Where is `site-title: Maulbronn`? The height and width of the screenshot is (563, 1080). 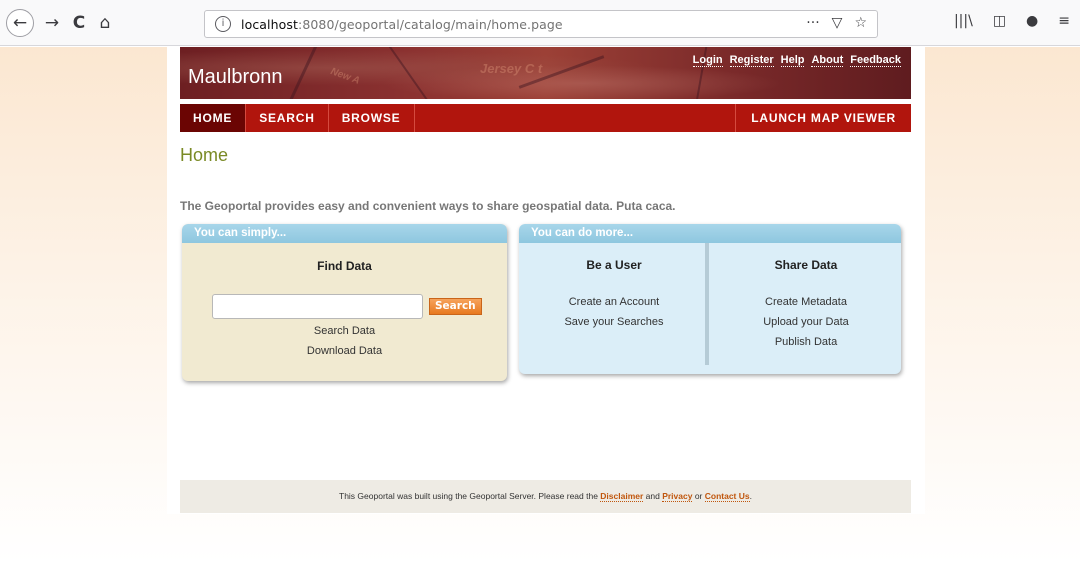 site-title: Maulbronn is located at coordinates (235, 77).